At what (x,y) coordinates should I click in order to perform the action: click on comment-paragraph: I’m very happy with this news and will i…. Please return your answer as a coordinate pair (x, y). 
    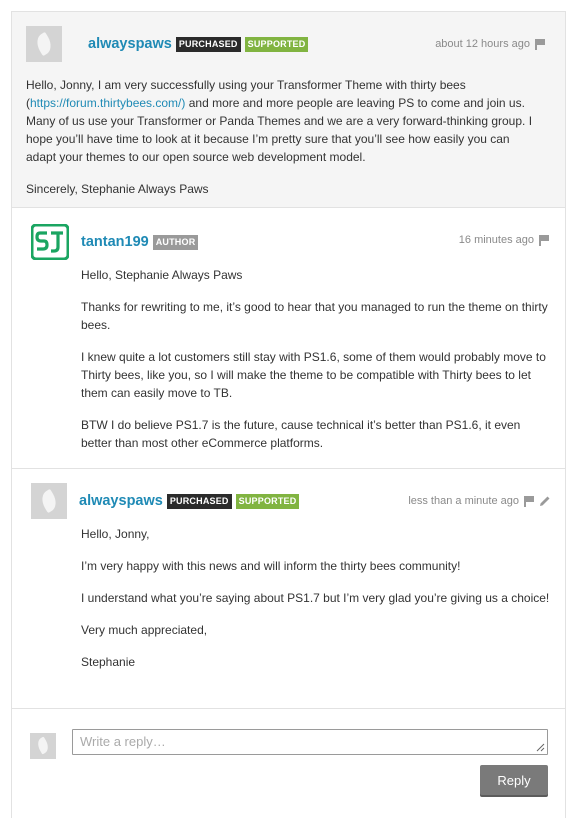
    Looking at the image, I should click on (271, 566).